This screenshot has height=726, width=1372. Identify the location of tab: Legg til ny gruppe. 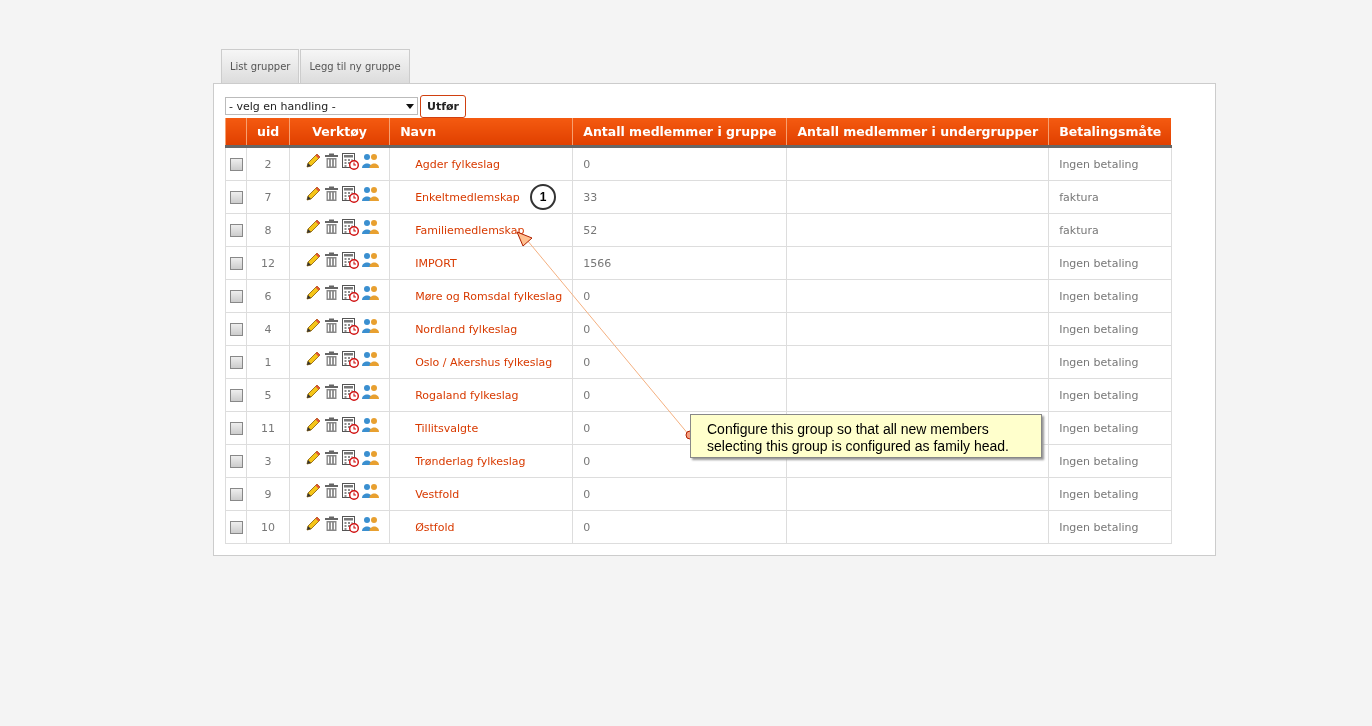
(355, 66).